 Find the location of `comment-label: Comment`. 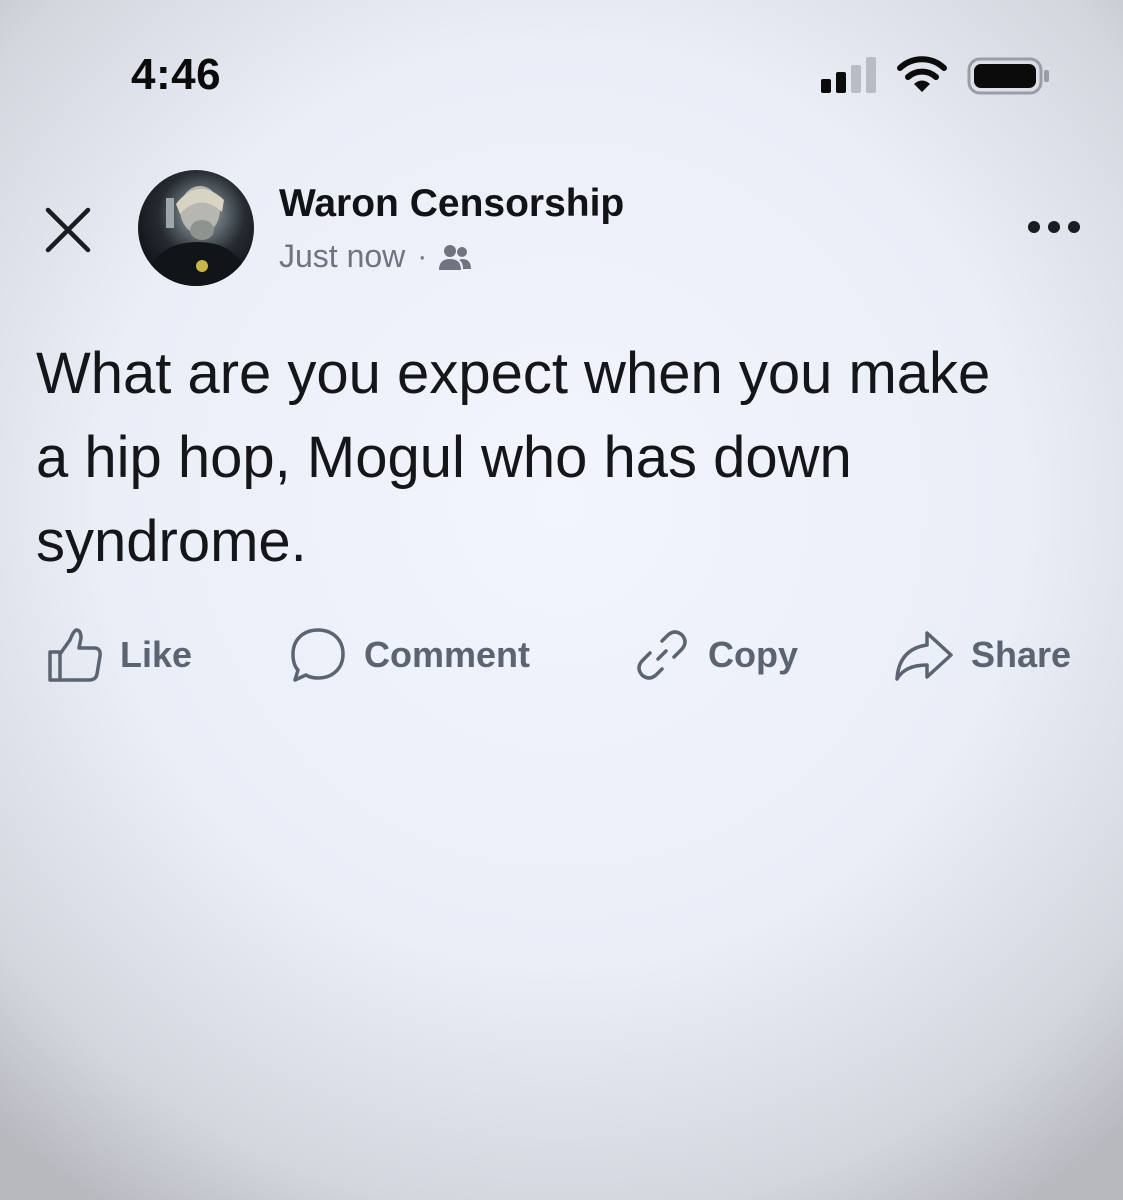

comment-label: Comment is located at coordinates (447, 654).